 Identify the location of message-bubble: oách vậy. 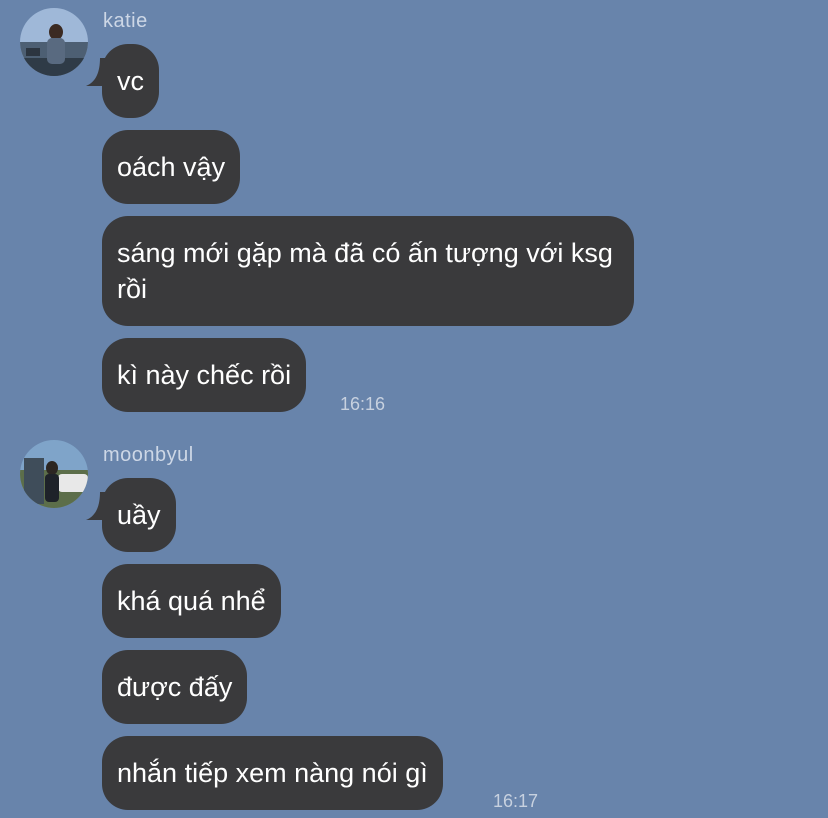
(171, 167).